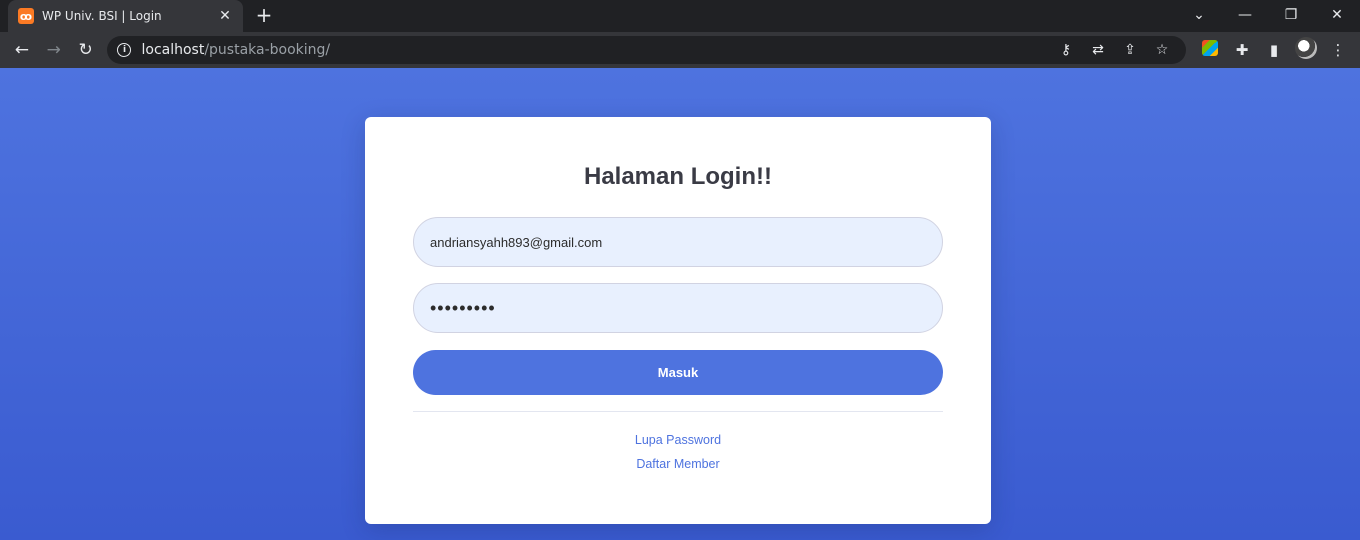 This screenshot has height=540, width=1360. What do you see at coordinates (678, 464) in the screenshot?
I see `register-member-link: Daftar Member` at bounding box center [678, 464].